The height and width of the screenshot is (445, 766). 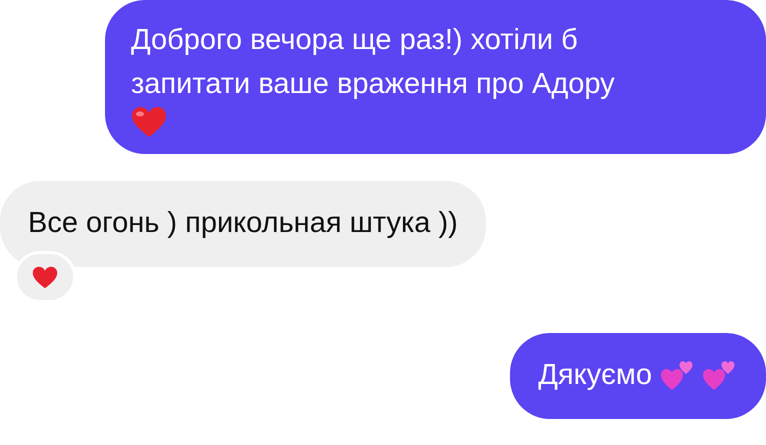 I want to click on message-text: Все огонь ) прикольная штука )), so click(x=243, y=223).